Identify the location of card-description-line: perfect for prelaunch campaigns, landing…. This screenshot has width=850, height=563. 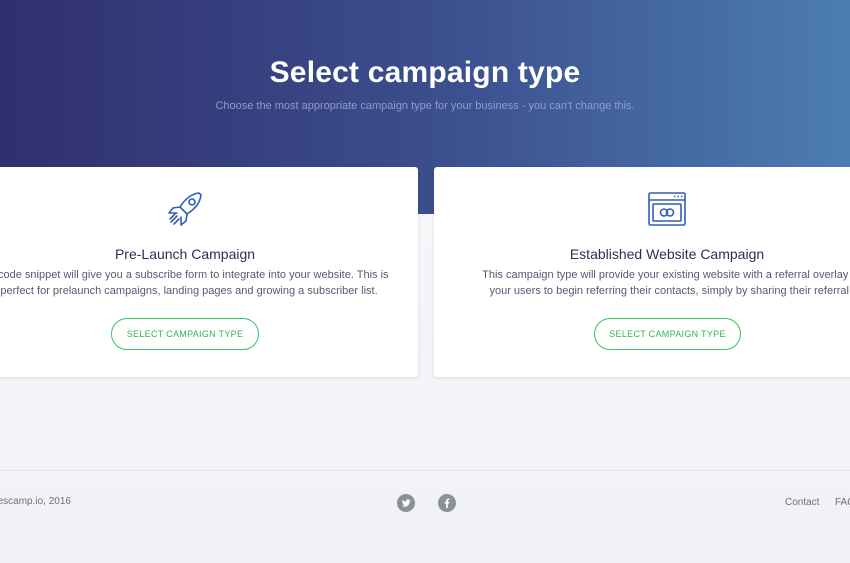
(189, 291).